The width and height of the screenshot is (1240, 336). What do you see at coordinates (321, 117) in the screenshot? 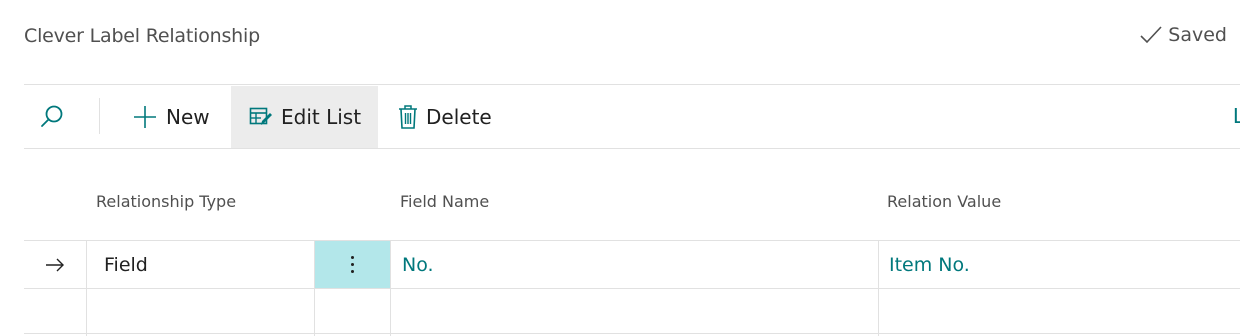
I see `edit-list-button-label: Edit List` at bounding box center [321, 117].